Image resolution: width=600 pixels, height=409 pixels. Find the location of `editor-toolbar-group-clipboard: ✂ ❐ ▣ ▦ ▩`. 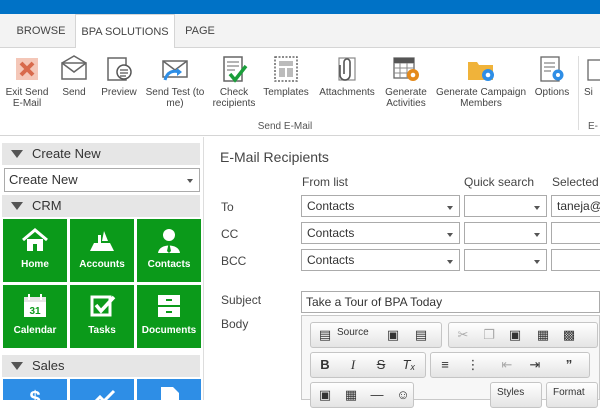

editor-toolbar-group-clipboard: ✂ ❐ ▣ ▦ ▩ is located at coordinates (523, 335).